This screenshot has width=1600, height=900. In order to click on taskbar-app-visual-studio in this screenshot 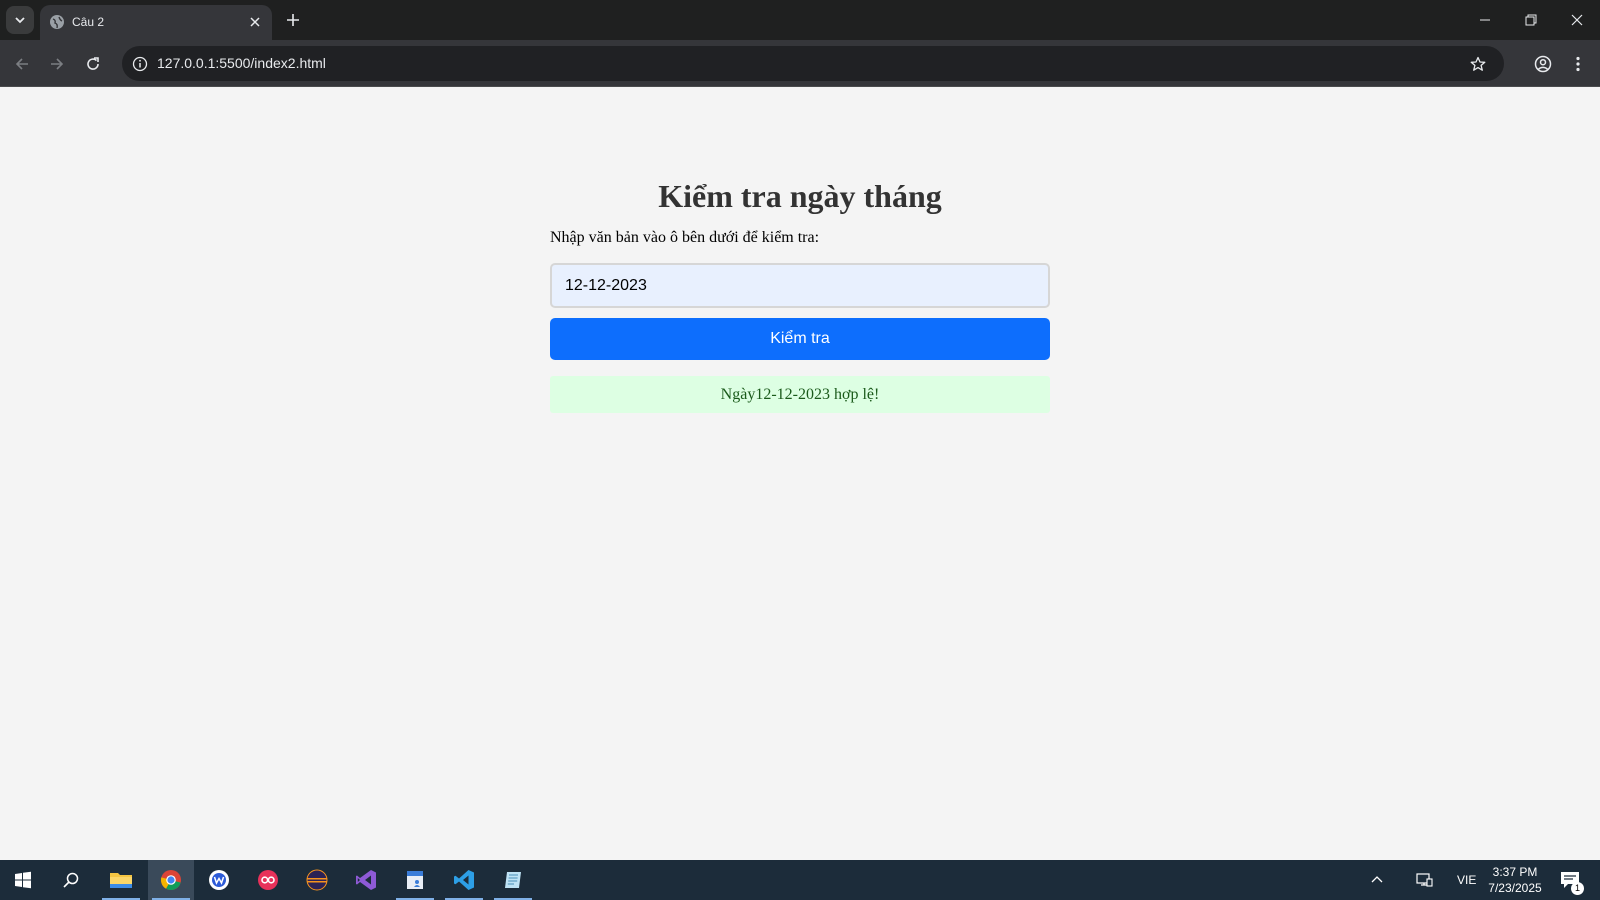, I will do `click(366, 880)`.